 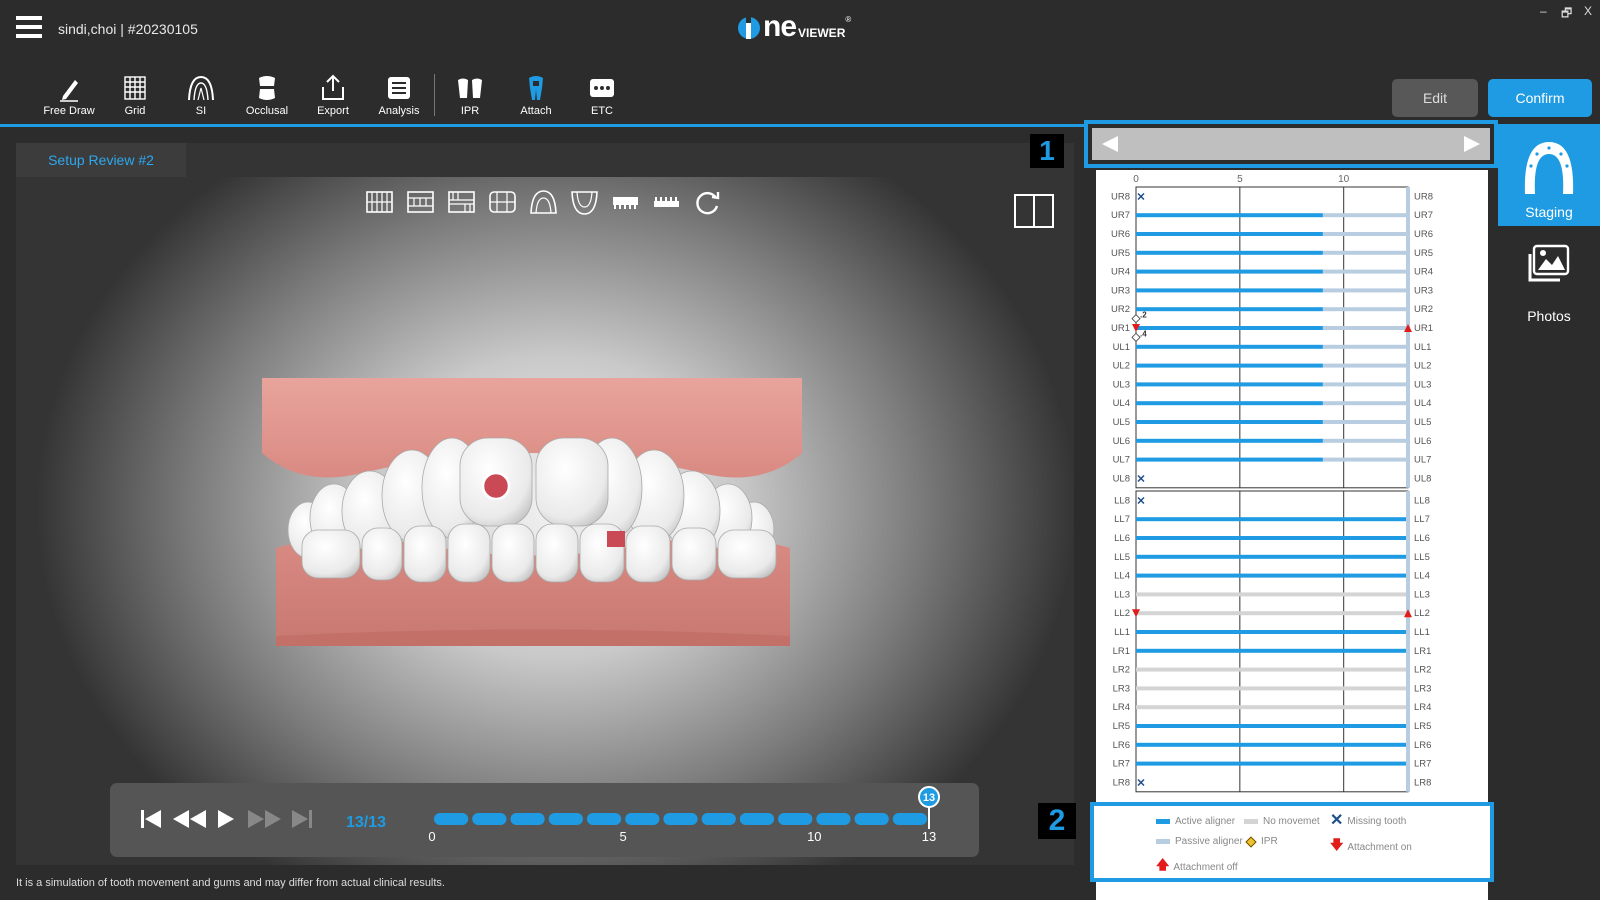 I want to click on timeline-slider: 0 5 10 13 13, so click(x=544, y=820).